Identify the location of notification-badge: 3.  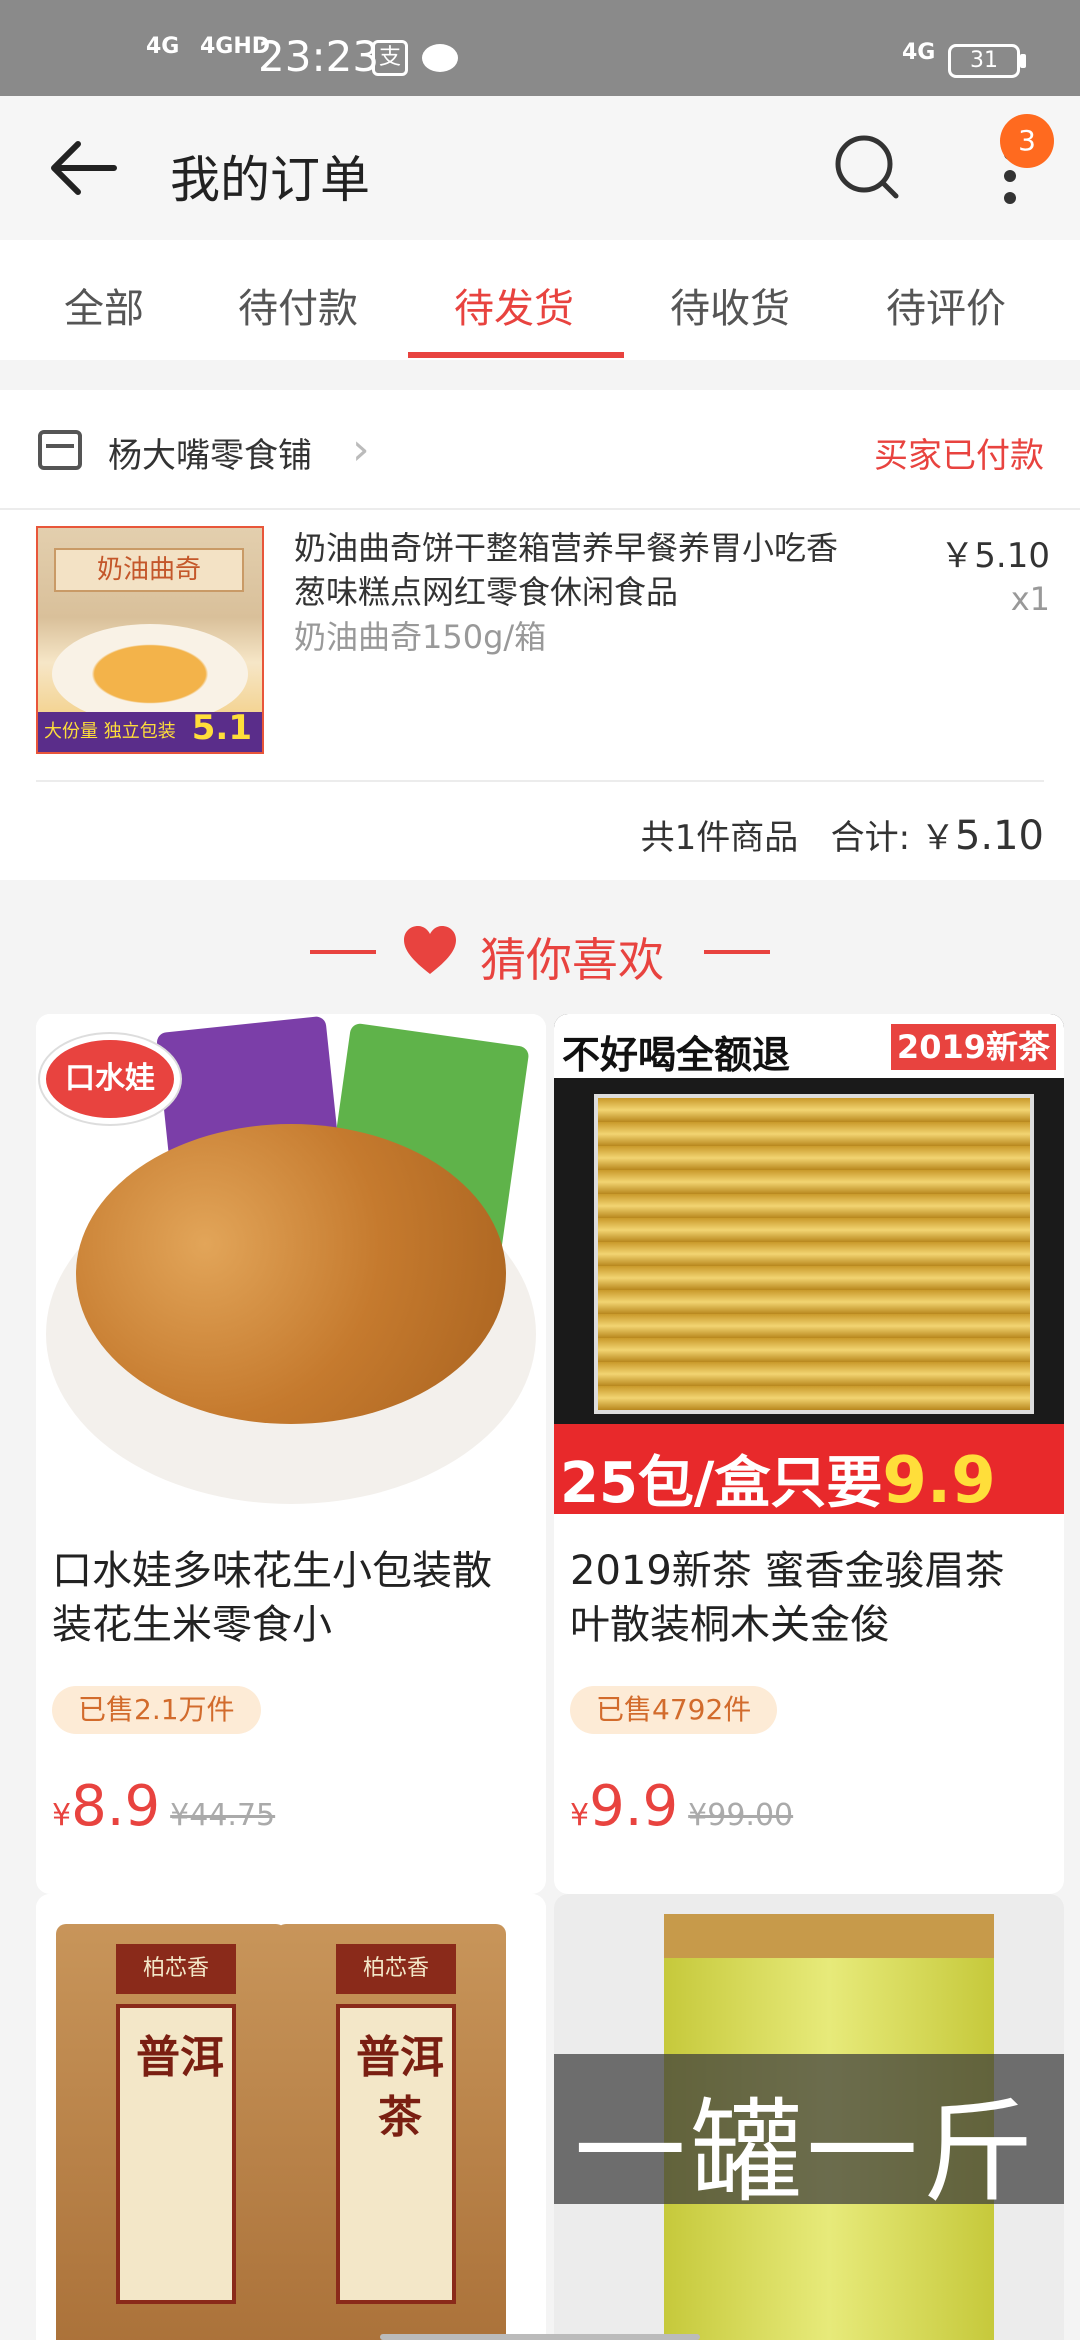
(1027, 141).